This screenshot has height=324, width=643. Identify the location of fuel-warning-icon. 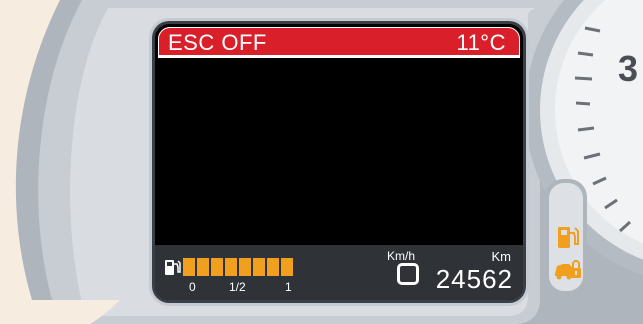
(568, 237).